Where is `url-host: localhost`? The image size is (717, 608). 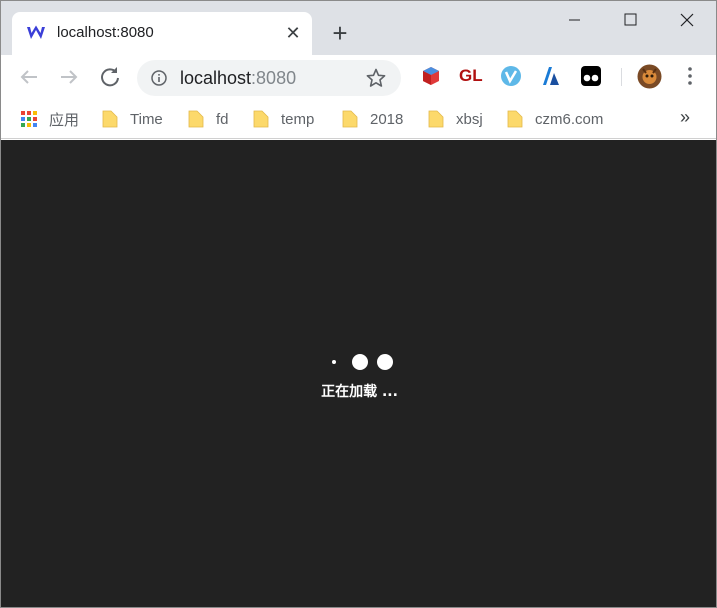
url-host: localhost is located at coordinates (216, 78).